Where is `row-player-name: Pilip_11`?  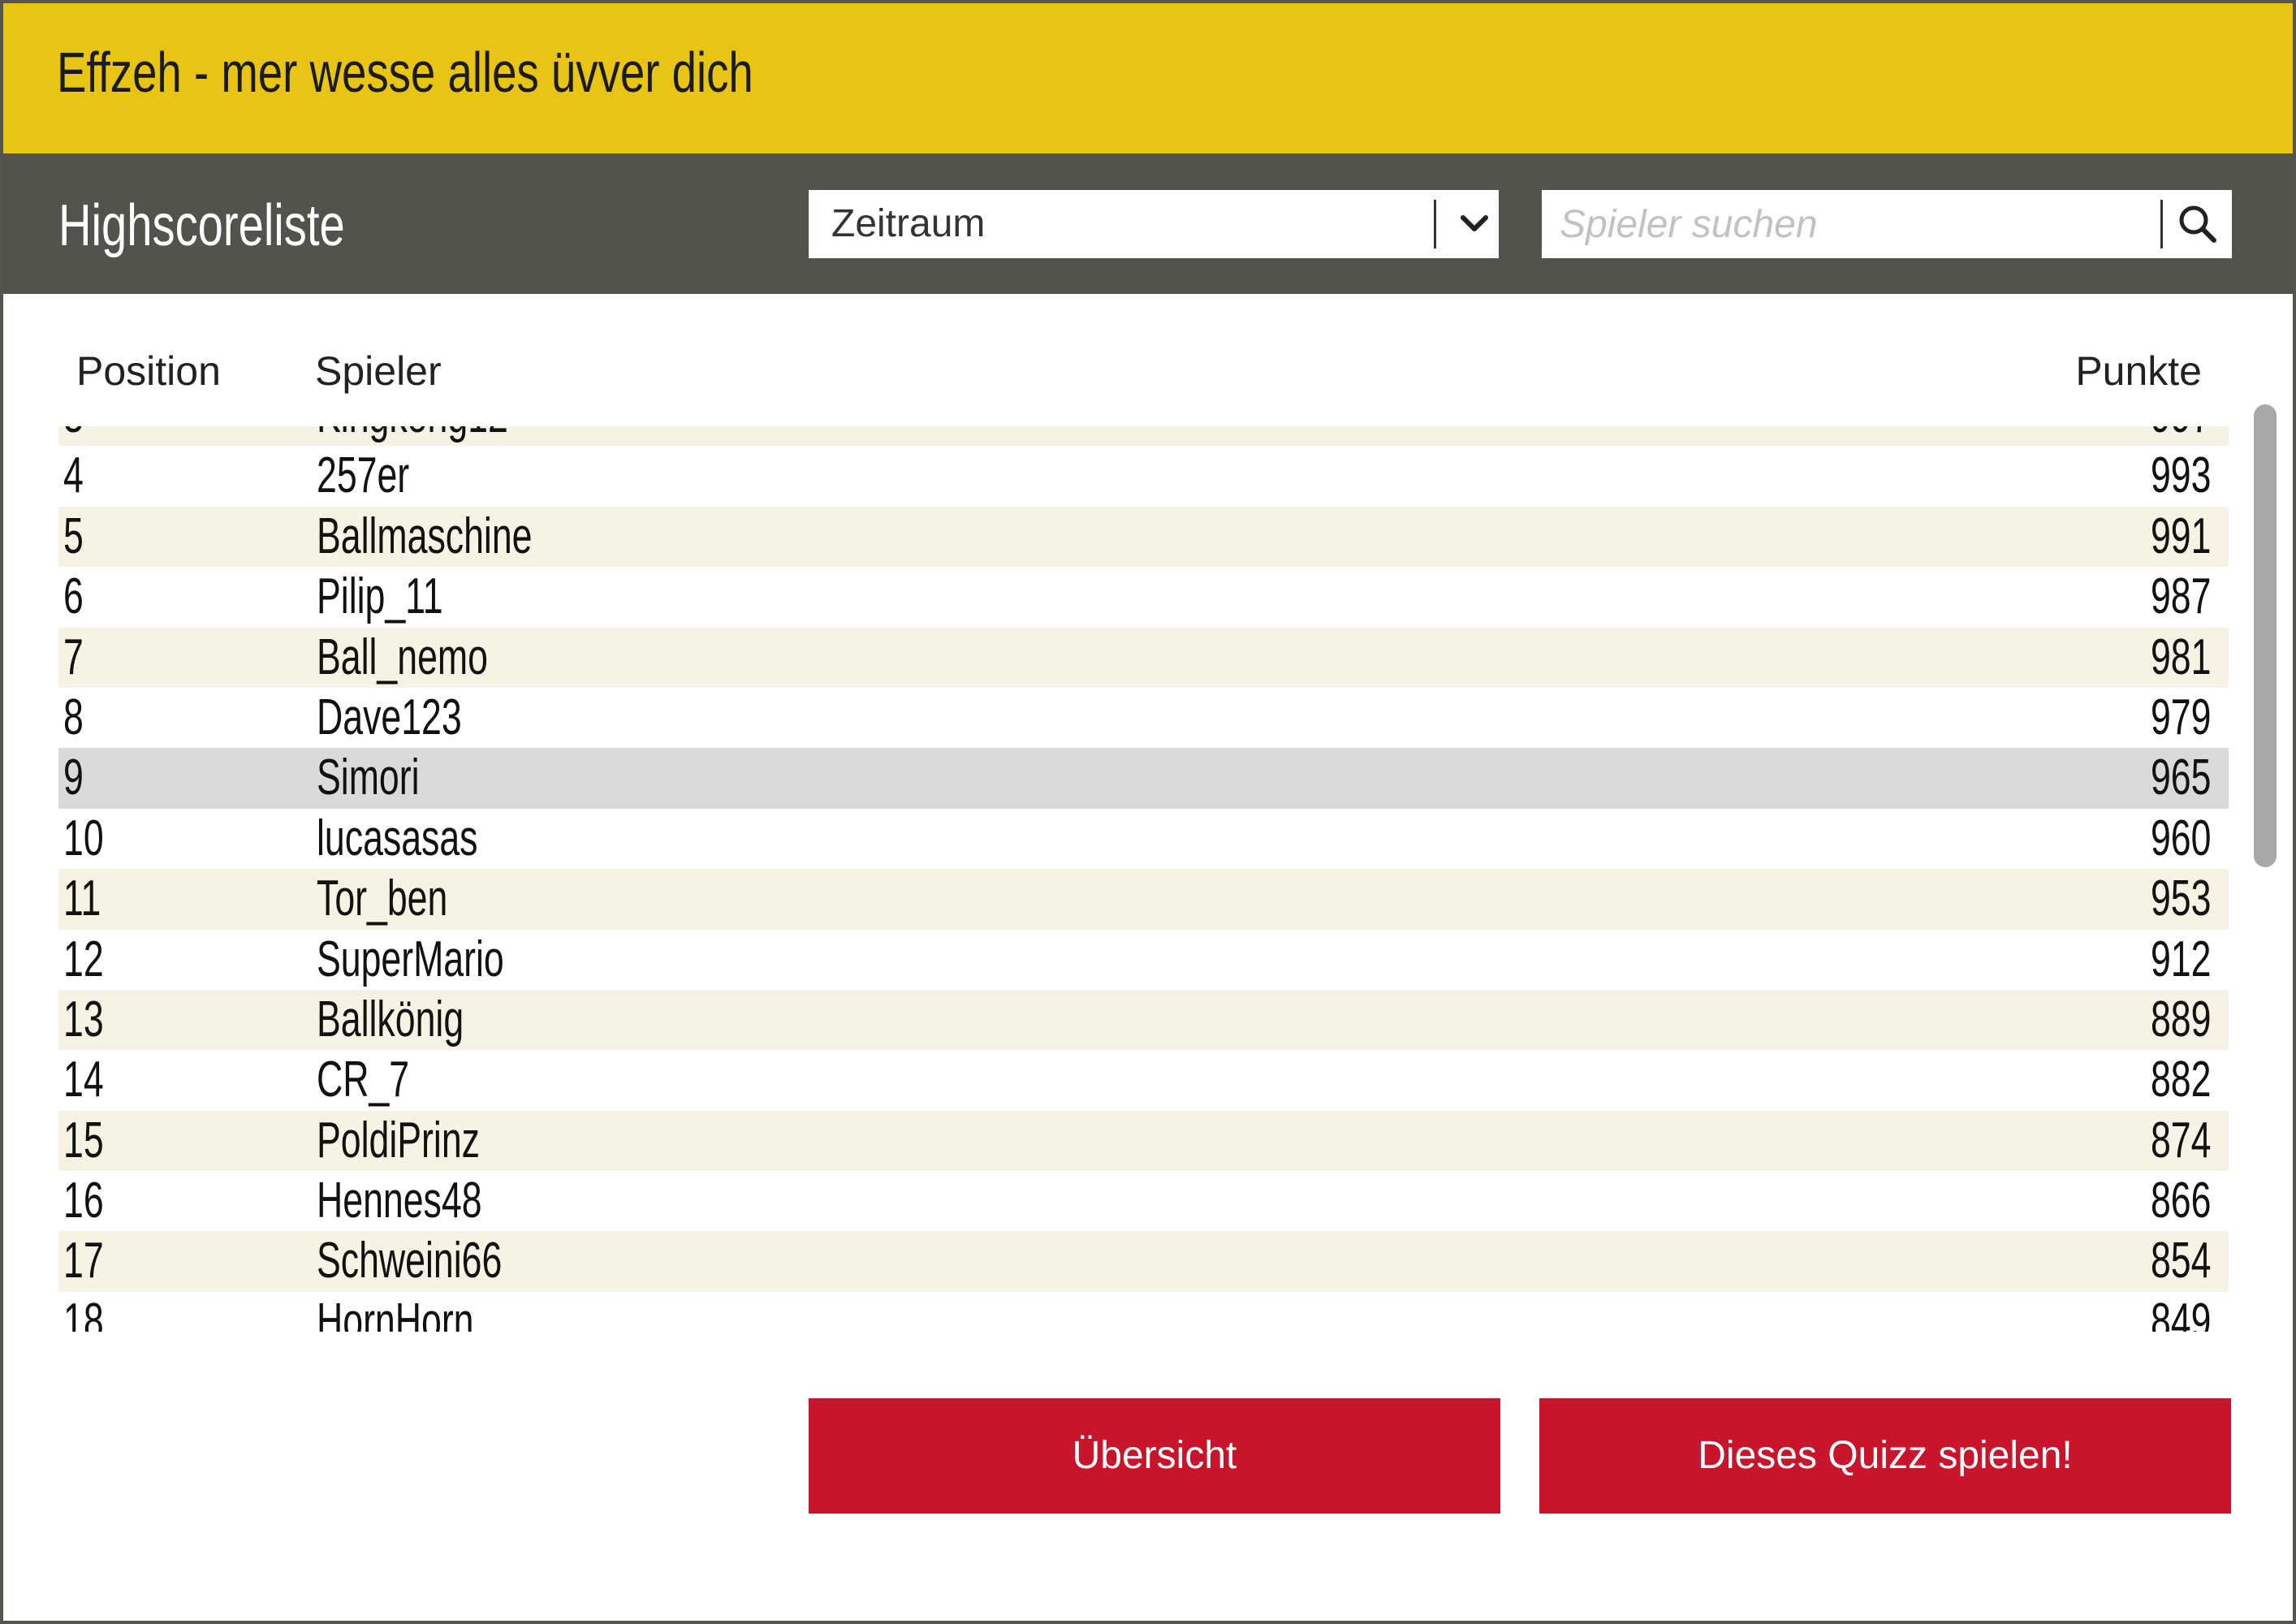 row-player-name: Pilip_11 is located at coordinates (380, 596).